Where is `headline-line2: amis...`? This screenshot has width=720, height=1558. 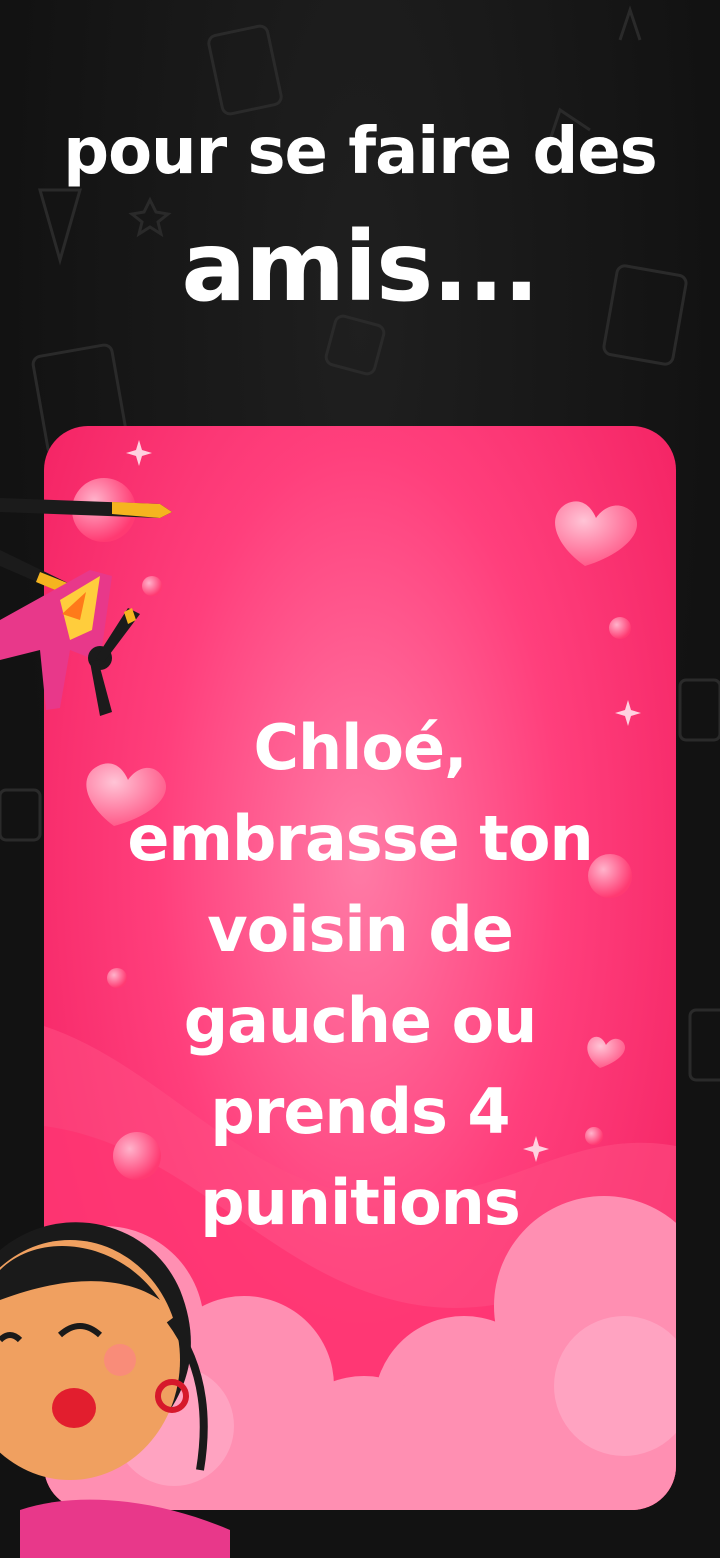 headline-line2: amis... is located at coordinates (360, 267).